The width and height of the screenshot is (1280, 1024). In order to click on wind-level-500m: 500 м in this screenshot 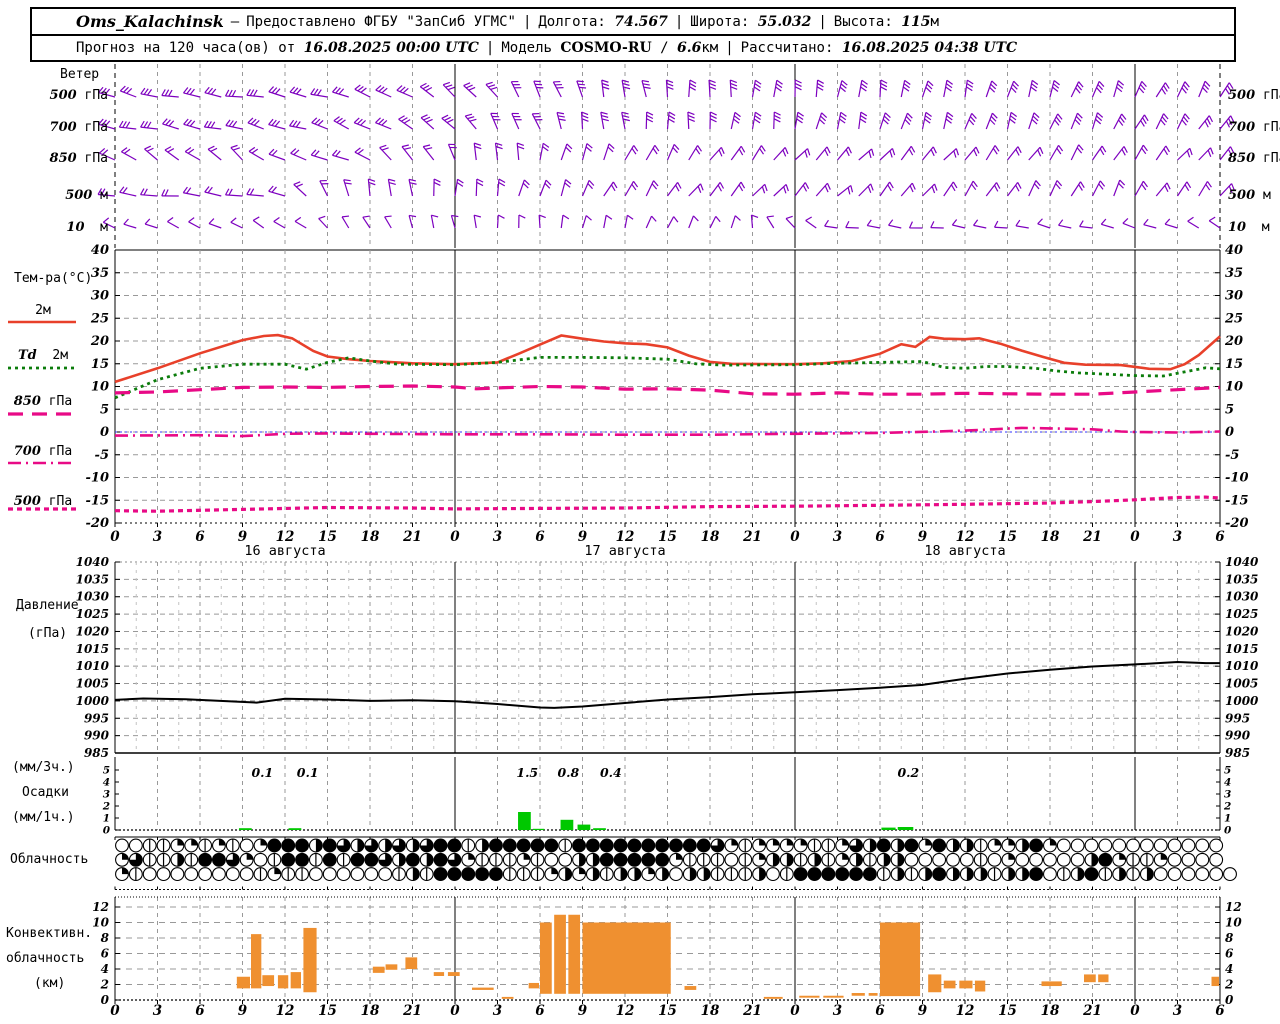, I will do `click(86, 195)`.